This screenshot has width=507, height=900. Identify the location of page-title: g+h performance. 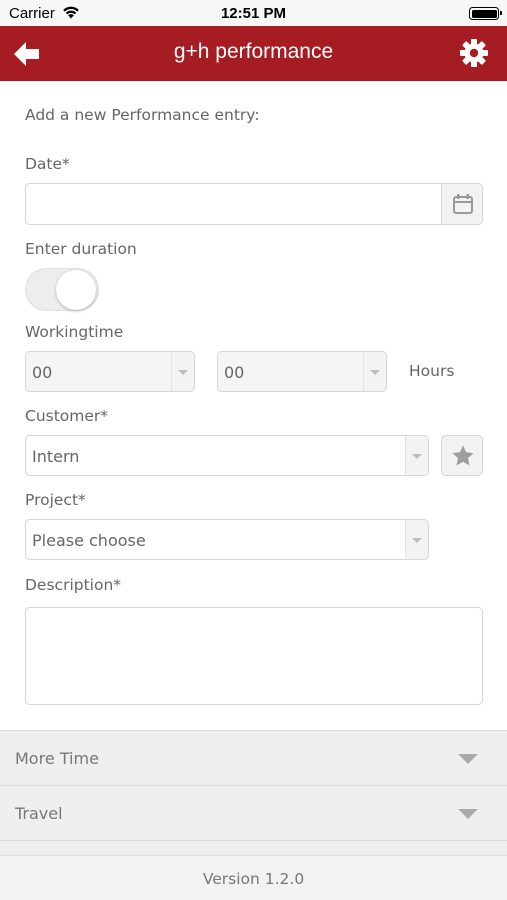
(253, 51).